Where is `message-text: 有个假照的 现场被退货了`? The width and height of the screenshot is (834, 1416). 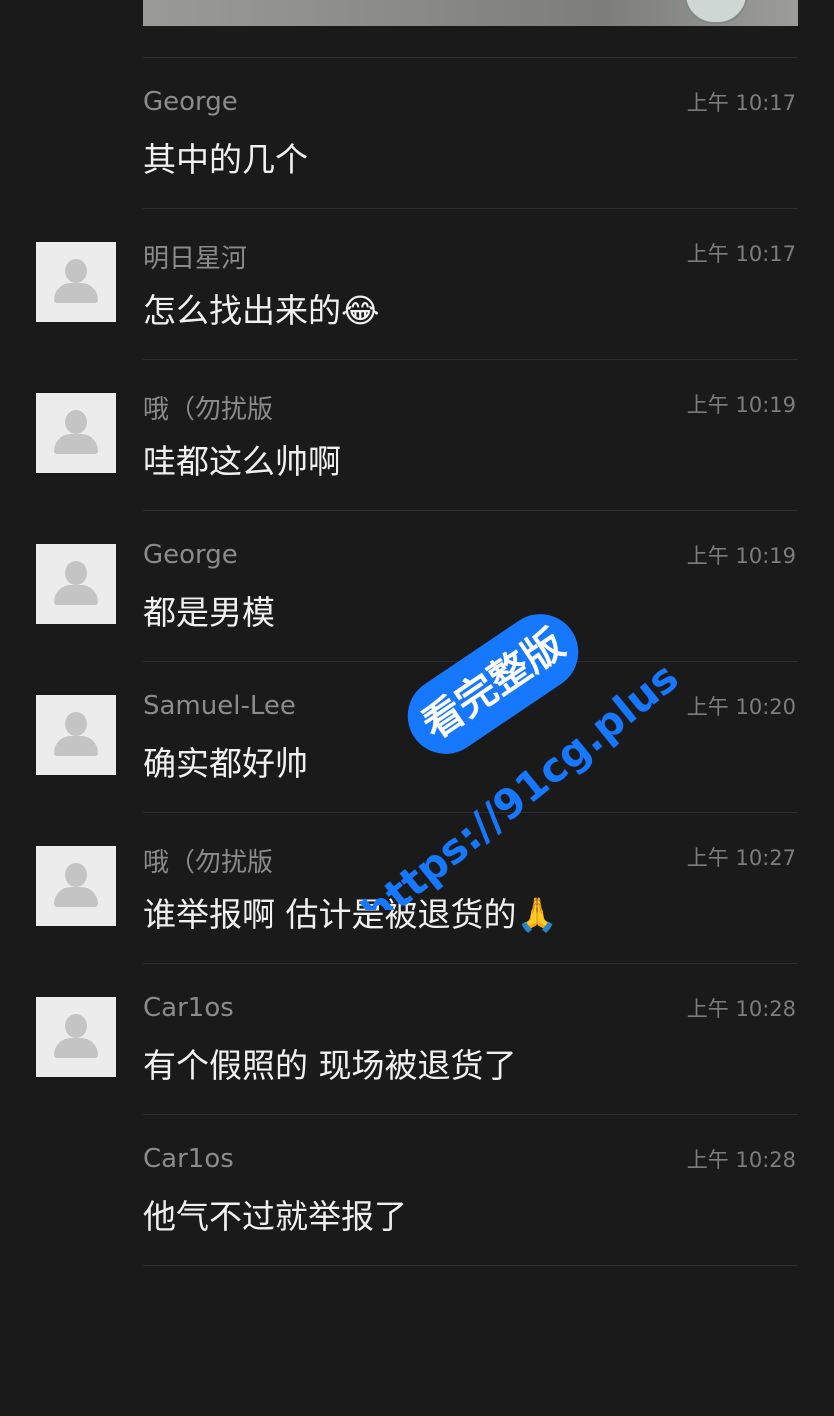
message-text: 有个假照的 现场被退货了 is located at coordinates (330, 1065).